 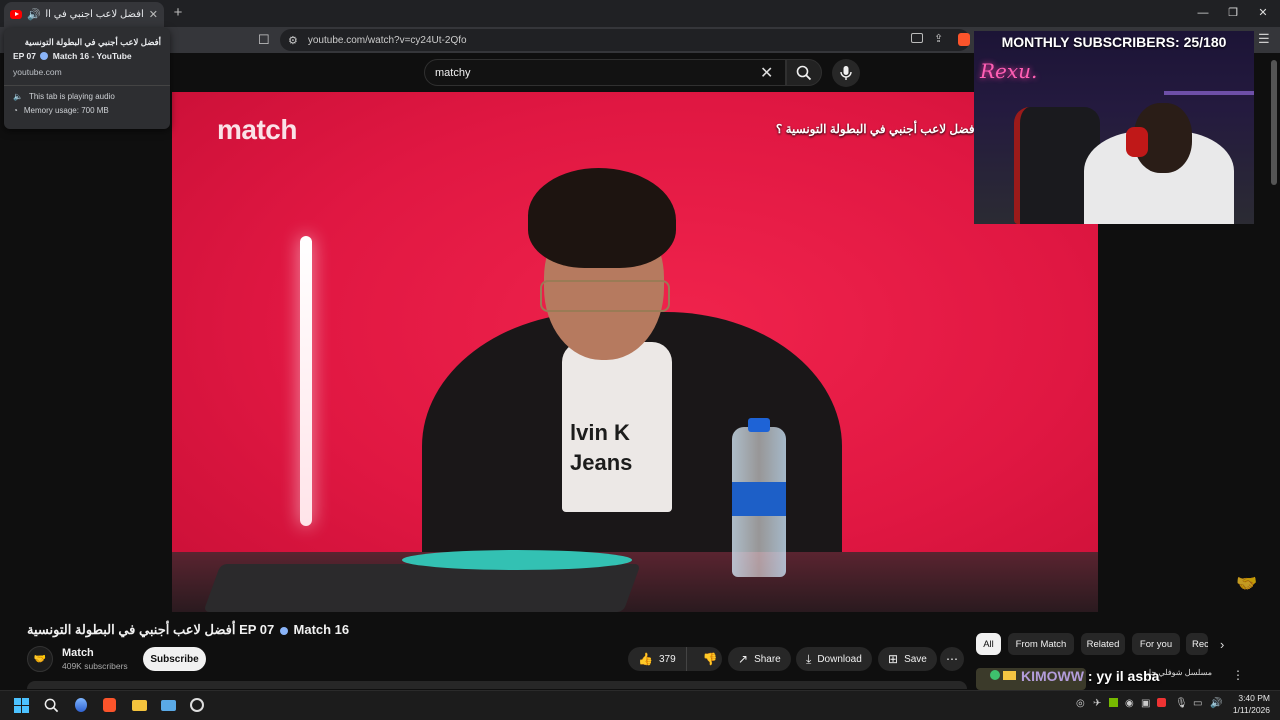 What do you see at coordinates (61, 110) in the screenshot?
I see `hovercard-memory-row: ◔ Memory usage: 700 MB` at bounding box center [61, 110].